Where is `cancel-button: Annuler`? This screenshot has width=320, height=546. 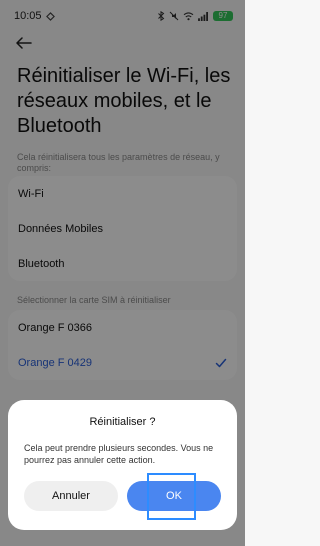 cancel-button: Annuler is located at coordinates (71, 496).